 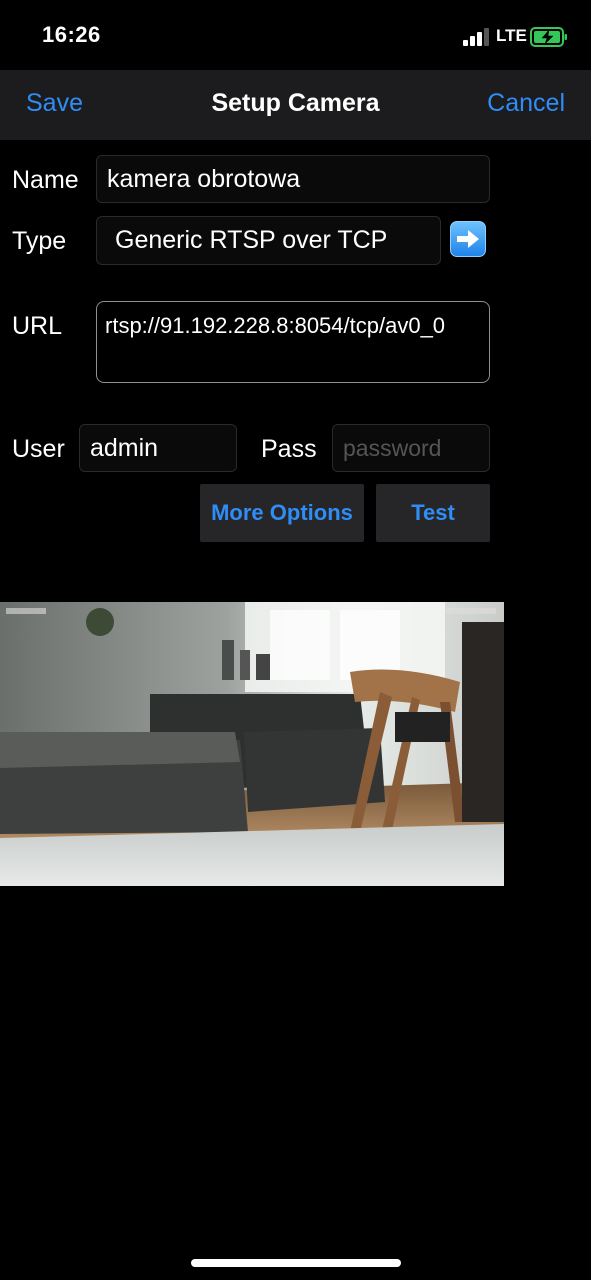 What do you see at coordinates (158, 448) in the screenshot?
I see `user-field: admin` at bounding box center [158, 448].